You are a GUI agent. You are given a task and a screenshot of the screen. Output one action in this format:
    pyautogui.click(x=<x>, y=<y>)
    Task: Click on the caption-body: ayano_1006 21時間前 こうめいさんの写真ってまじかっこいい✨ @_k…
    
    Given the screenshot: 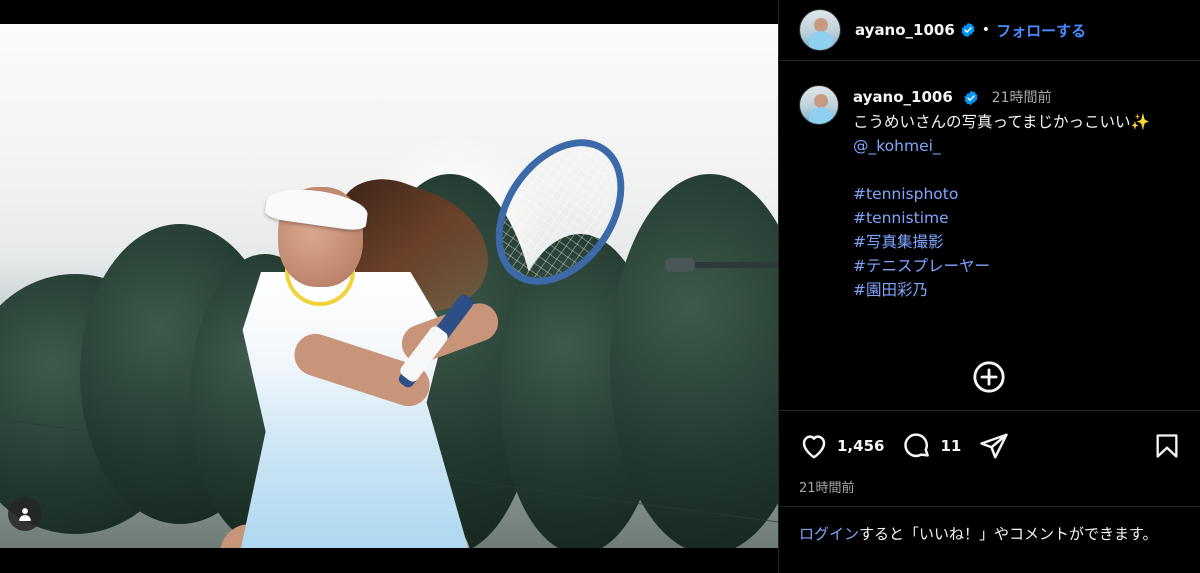 What is the action you would take?
    pyautogui.click(x=1016, y=193)
    